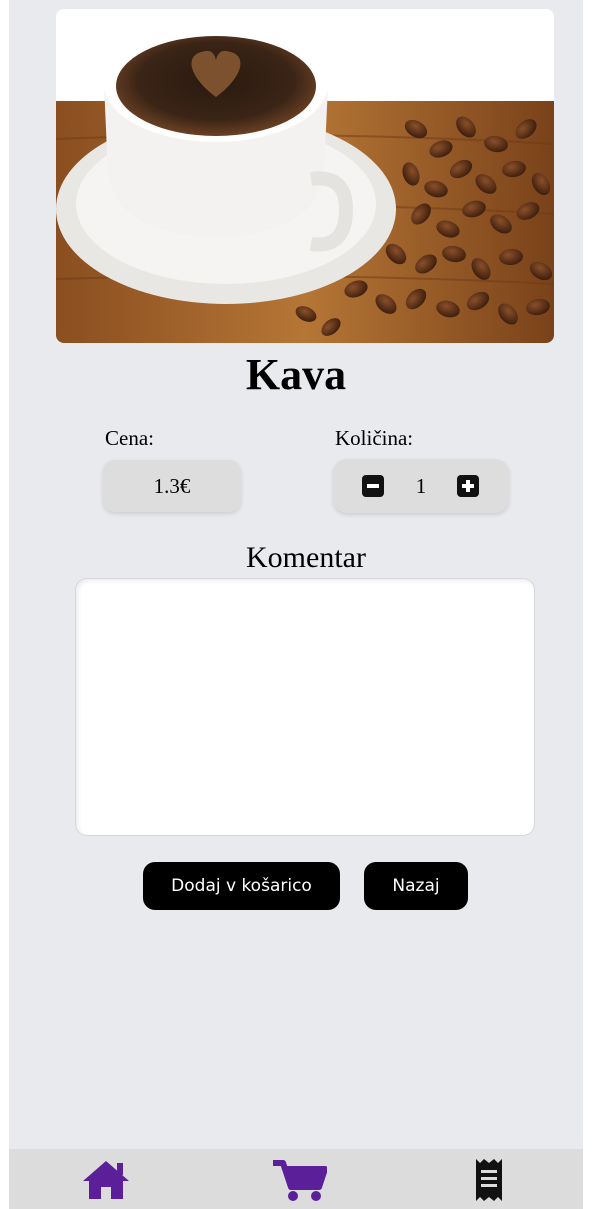 The width and height of the screenshot is (593, 1209). Describe the element at coordinates (306, 557) in the screenshot. I see `comment-label: Komentar` at that location.